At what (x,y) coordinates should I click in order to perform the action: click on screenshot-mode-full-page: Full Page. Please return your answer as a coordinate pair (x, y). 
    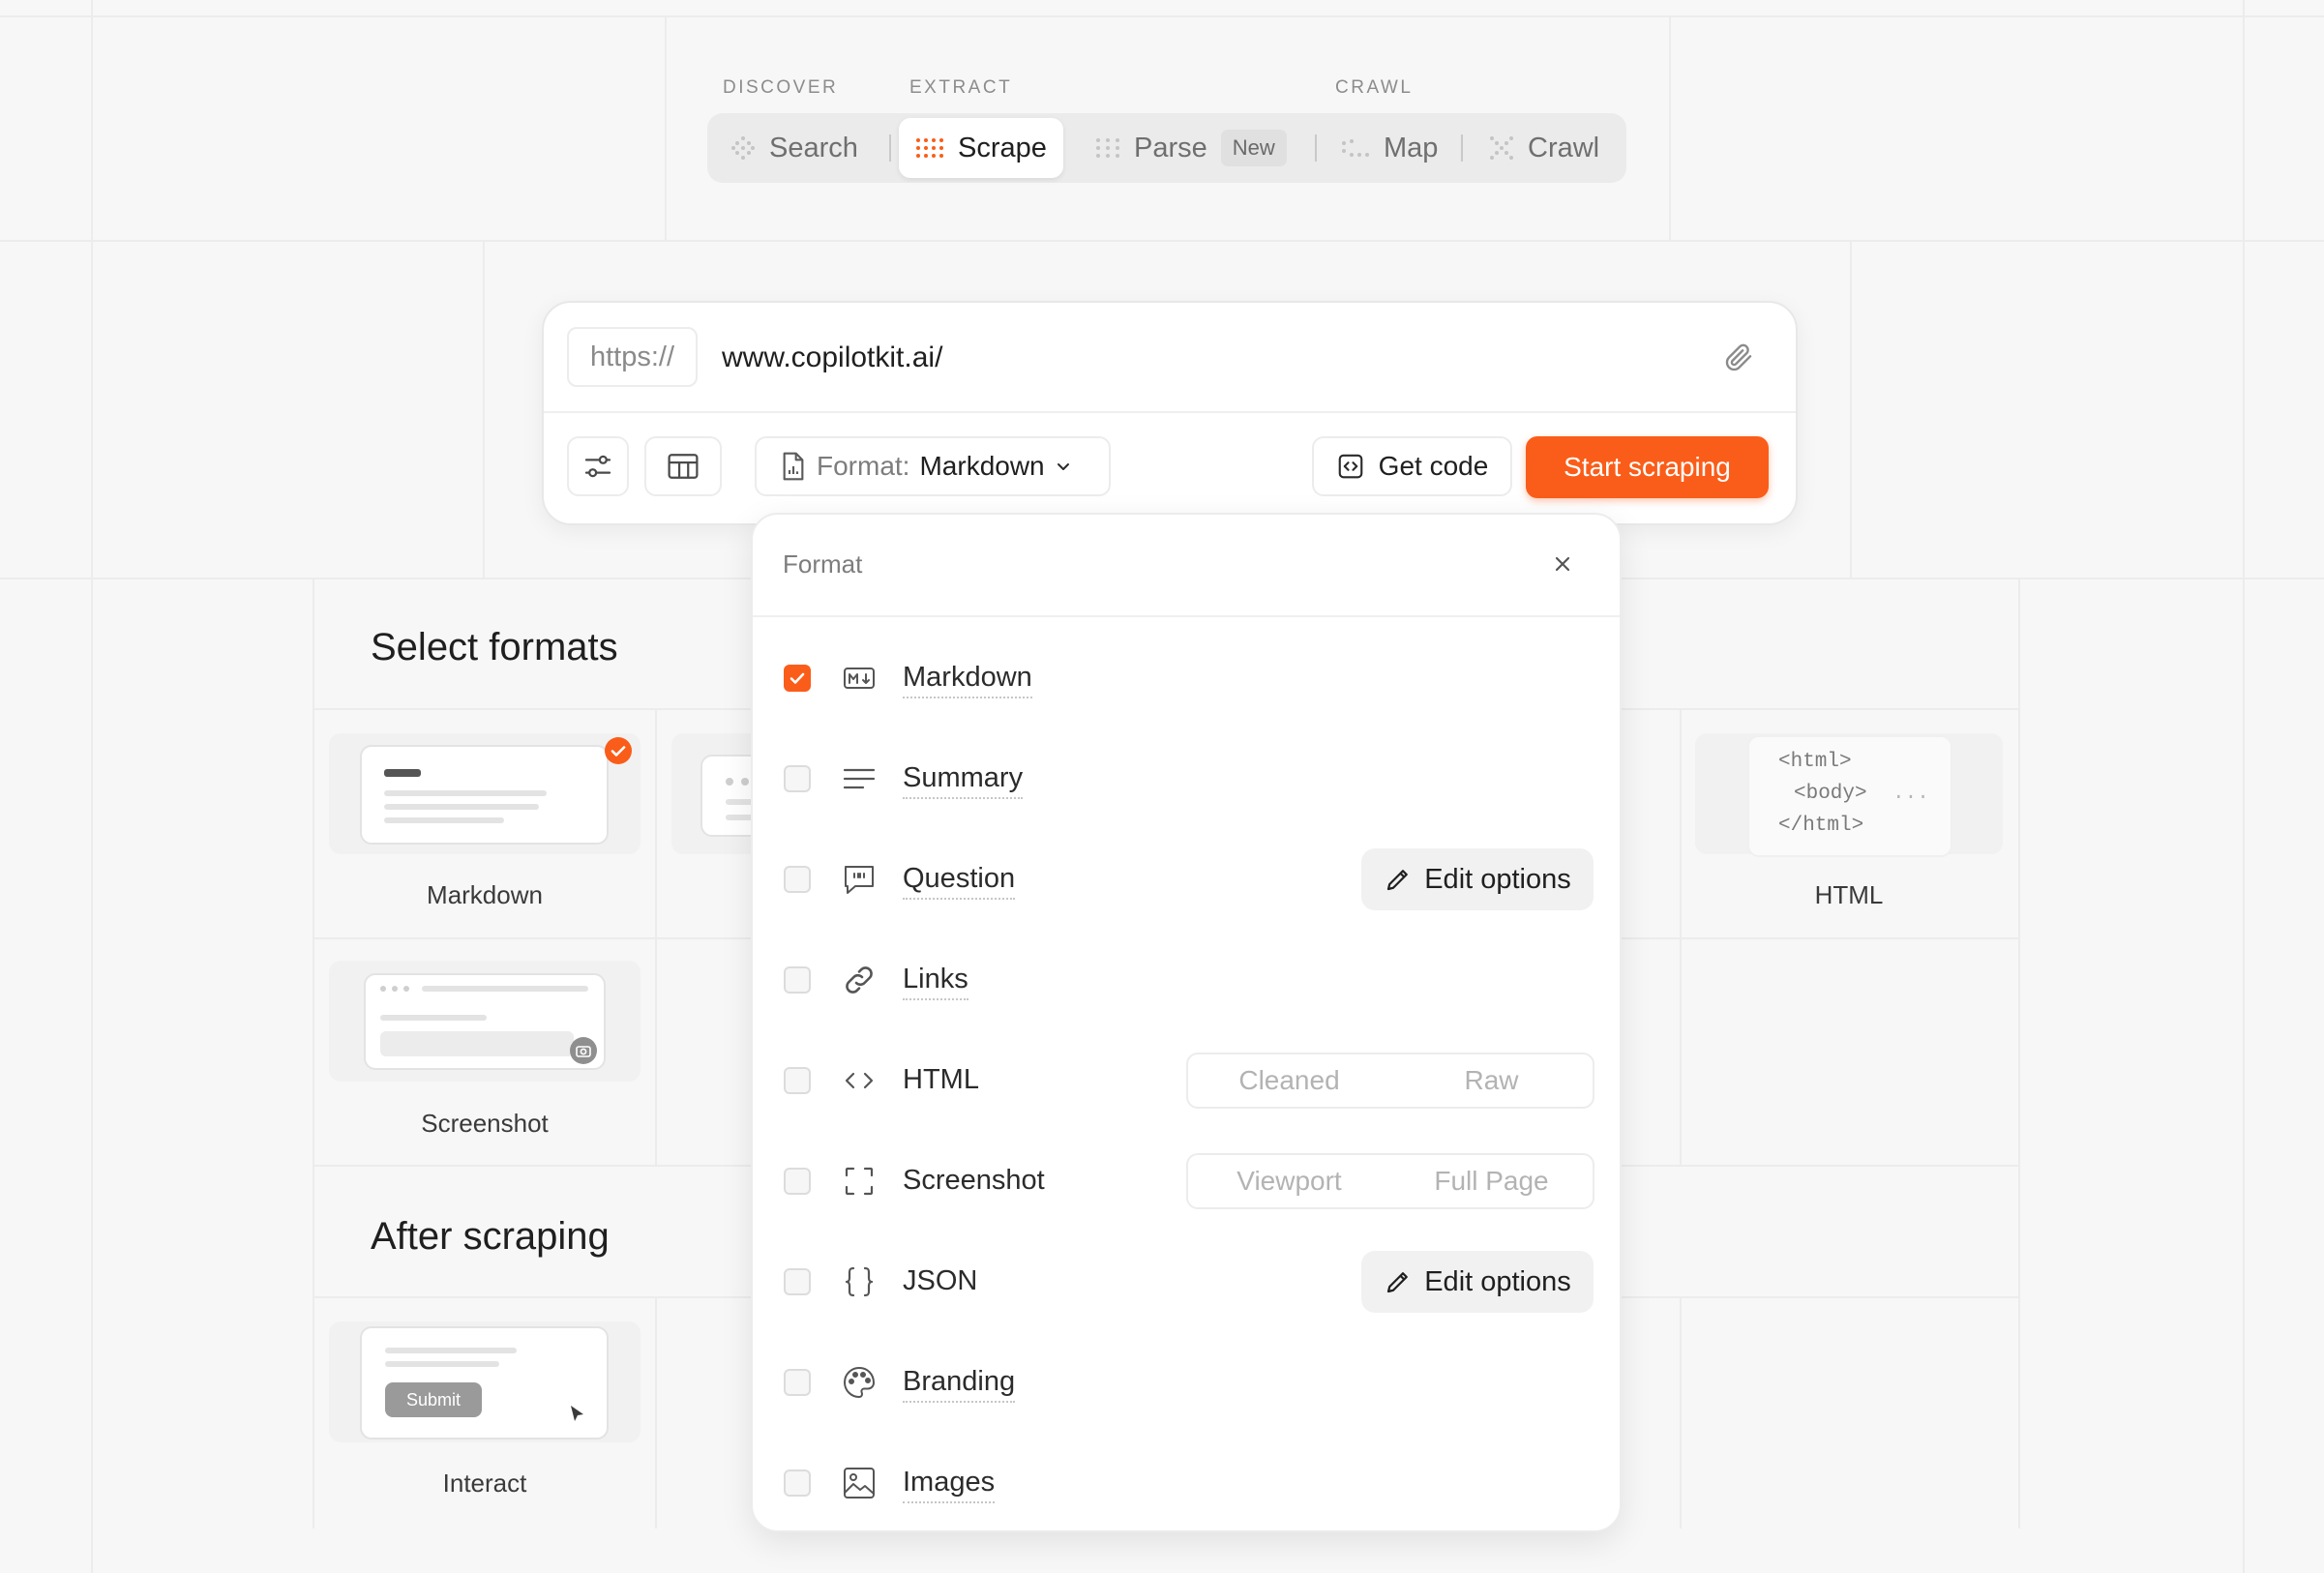
    Looking at the image, I should click on (1492, 1181).